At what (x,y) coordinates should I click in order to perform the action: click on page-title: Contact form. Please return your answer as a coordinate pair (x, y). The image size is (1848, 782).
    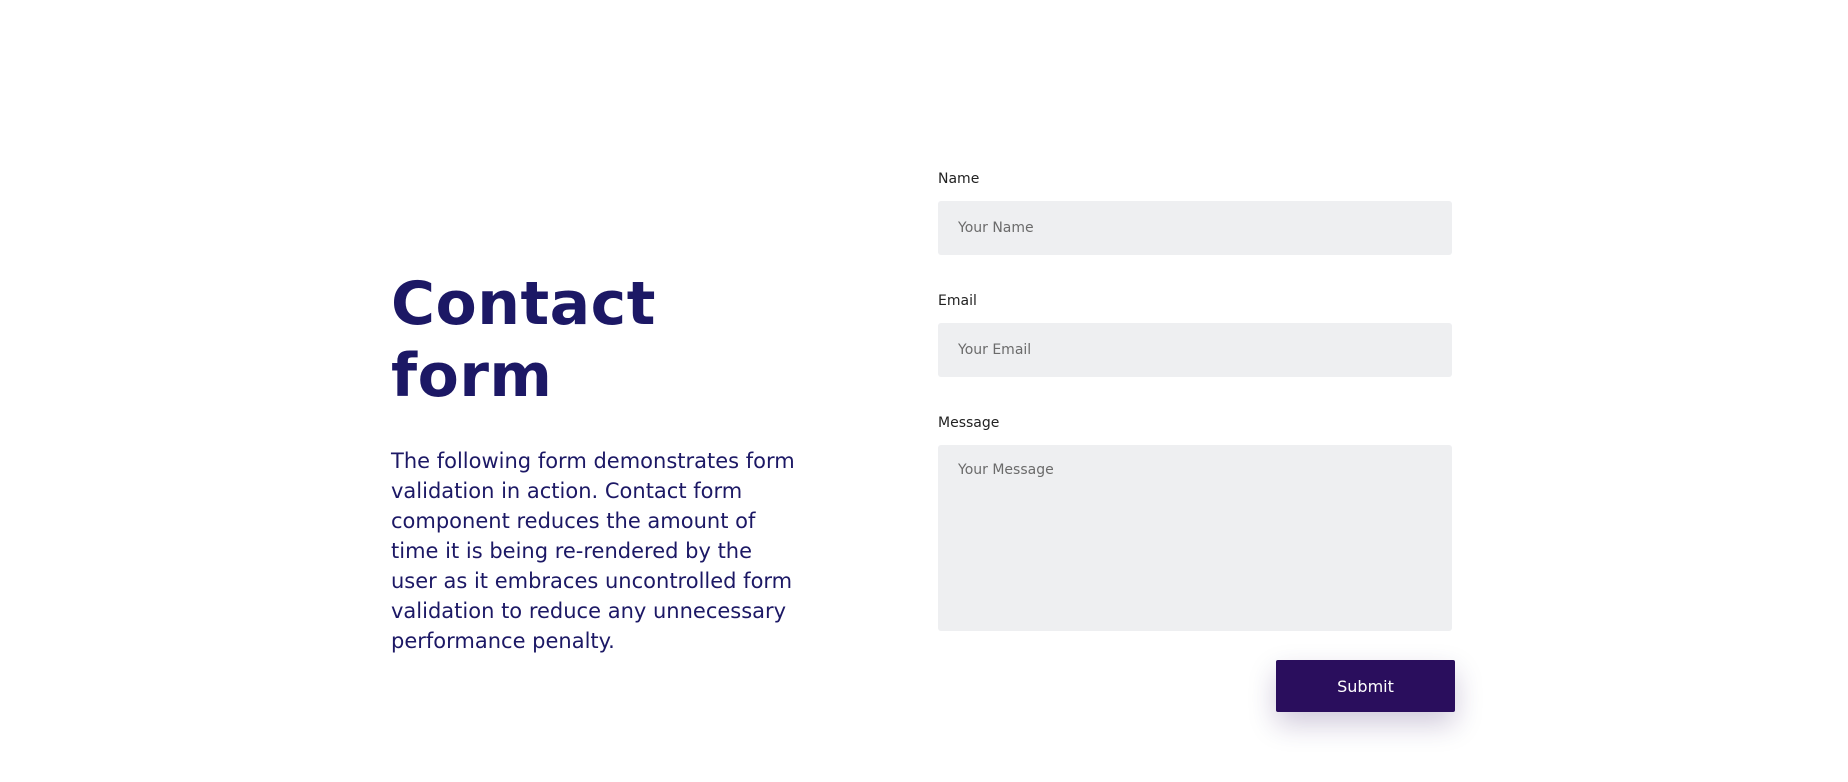
    Looking at the image, I should click on (523, 340).